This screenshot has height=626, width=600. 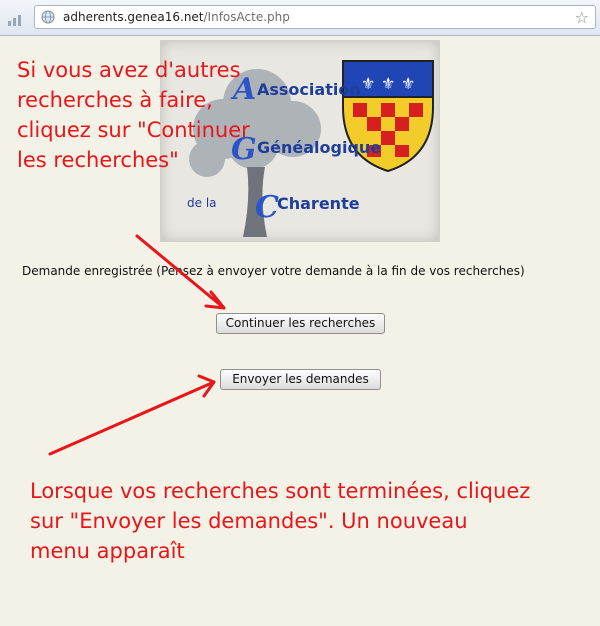 What do you see at coordinates (133, 130) in the screenshot?
I see `annotation-line: cliquez sur "Continuer` at bounding box center [133, 130].